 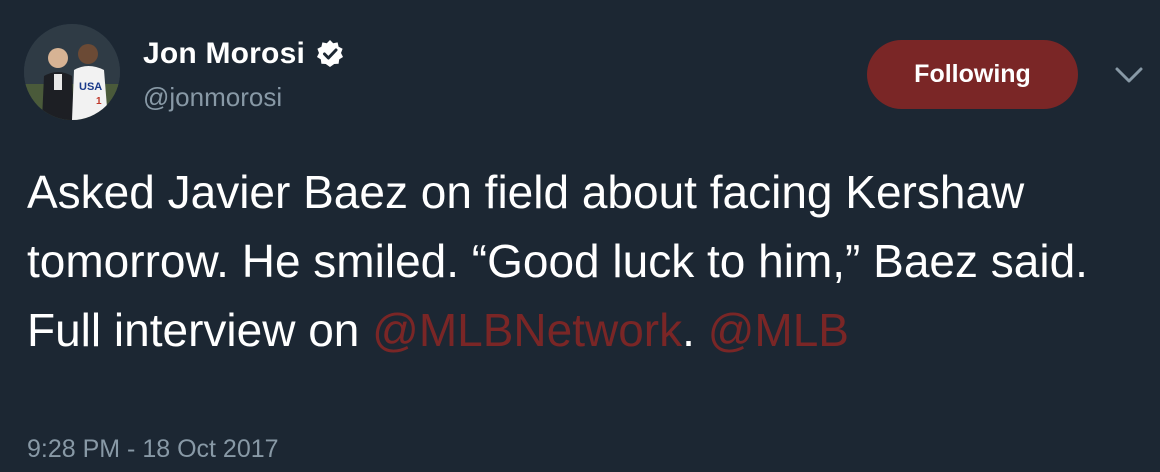 I want to click on mention-mlbnetwork-link: @MLBNetwork, so click(x=527, y=330).